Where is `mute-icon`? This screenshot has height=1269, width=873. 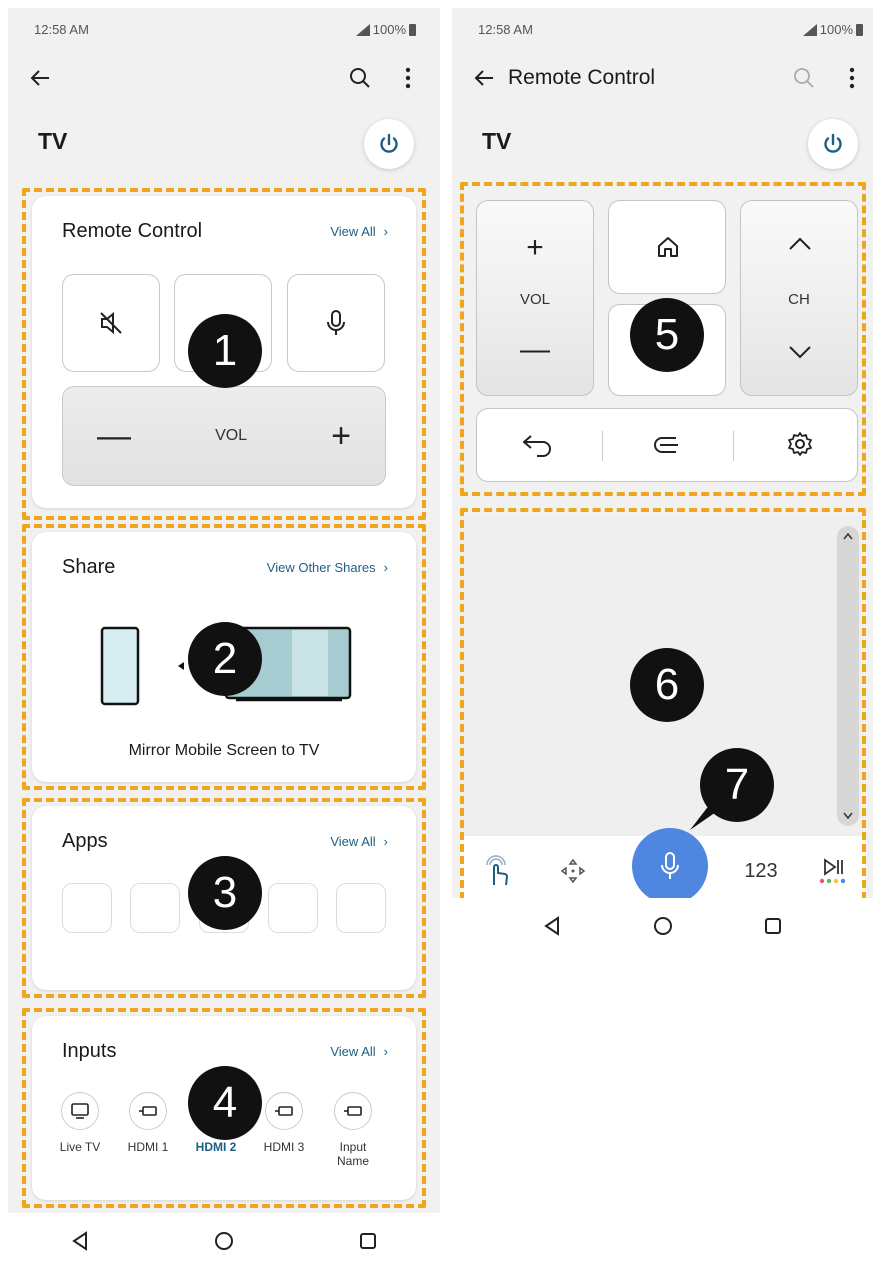
mute-icon is located at coordinates (111, 323).